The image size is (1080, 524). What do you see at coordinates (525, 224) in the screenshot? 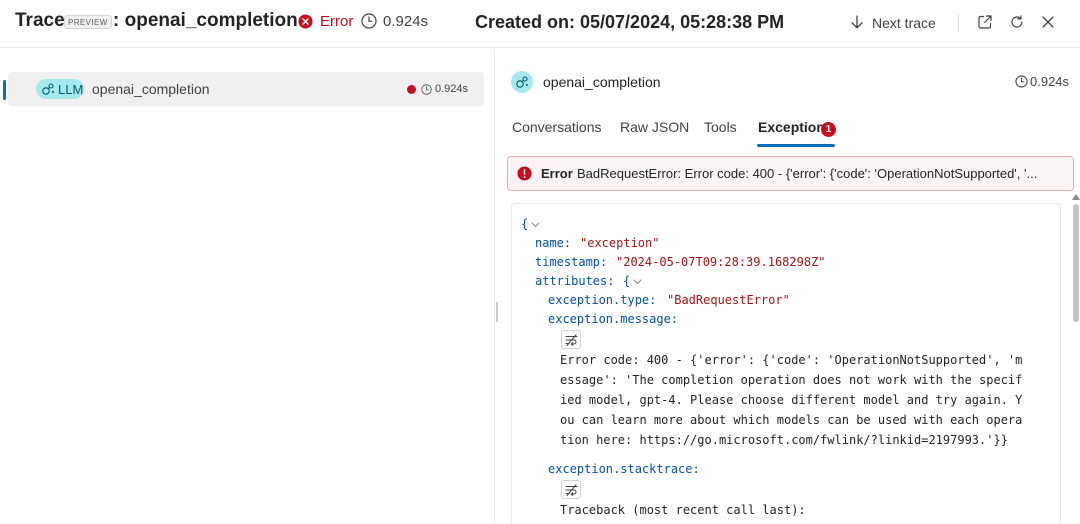
I see `json-open-brace: {` at bounding box center [525, 224].